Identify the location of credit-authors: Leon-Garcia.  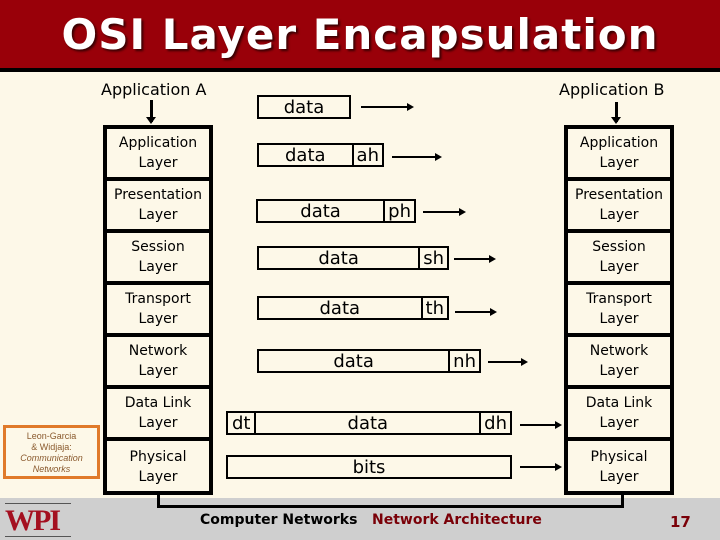
(51, 436).